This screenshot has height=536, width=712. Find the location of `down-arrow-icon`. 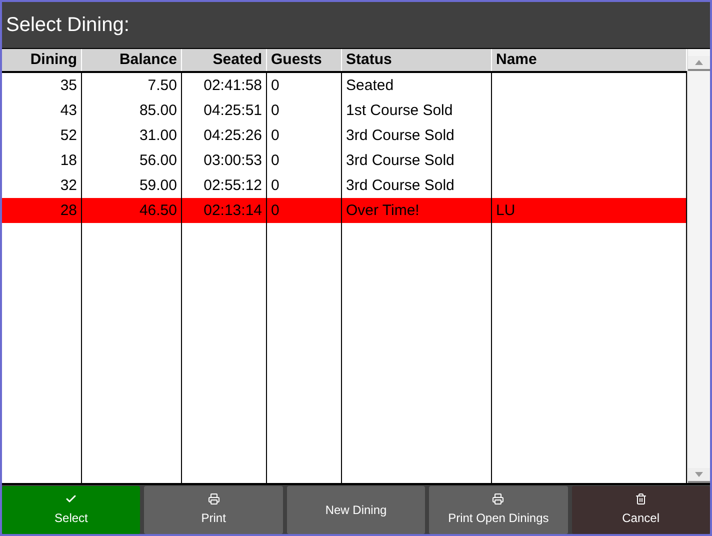

down-arrow-icon is located at coordinates (699, 474).